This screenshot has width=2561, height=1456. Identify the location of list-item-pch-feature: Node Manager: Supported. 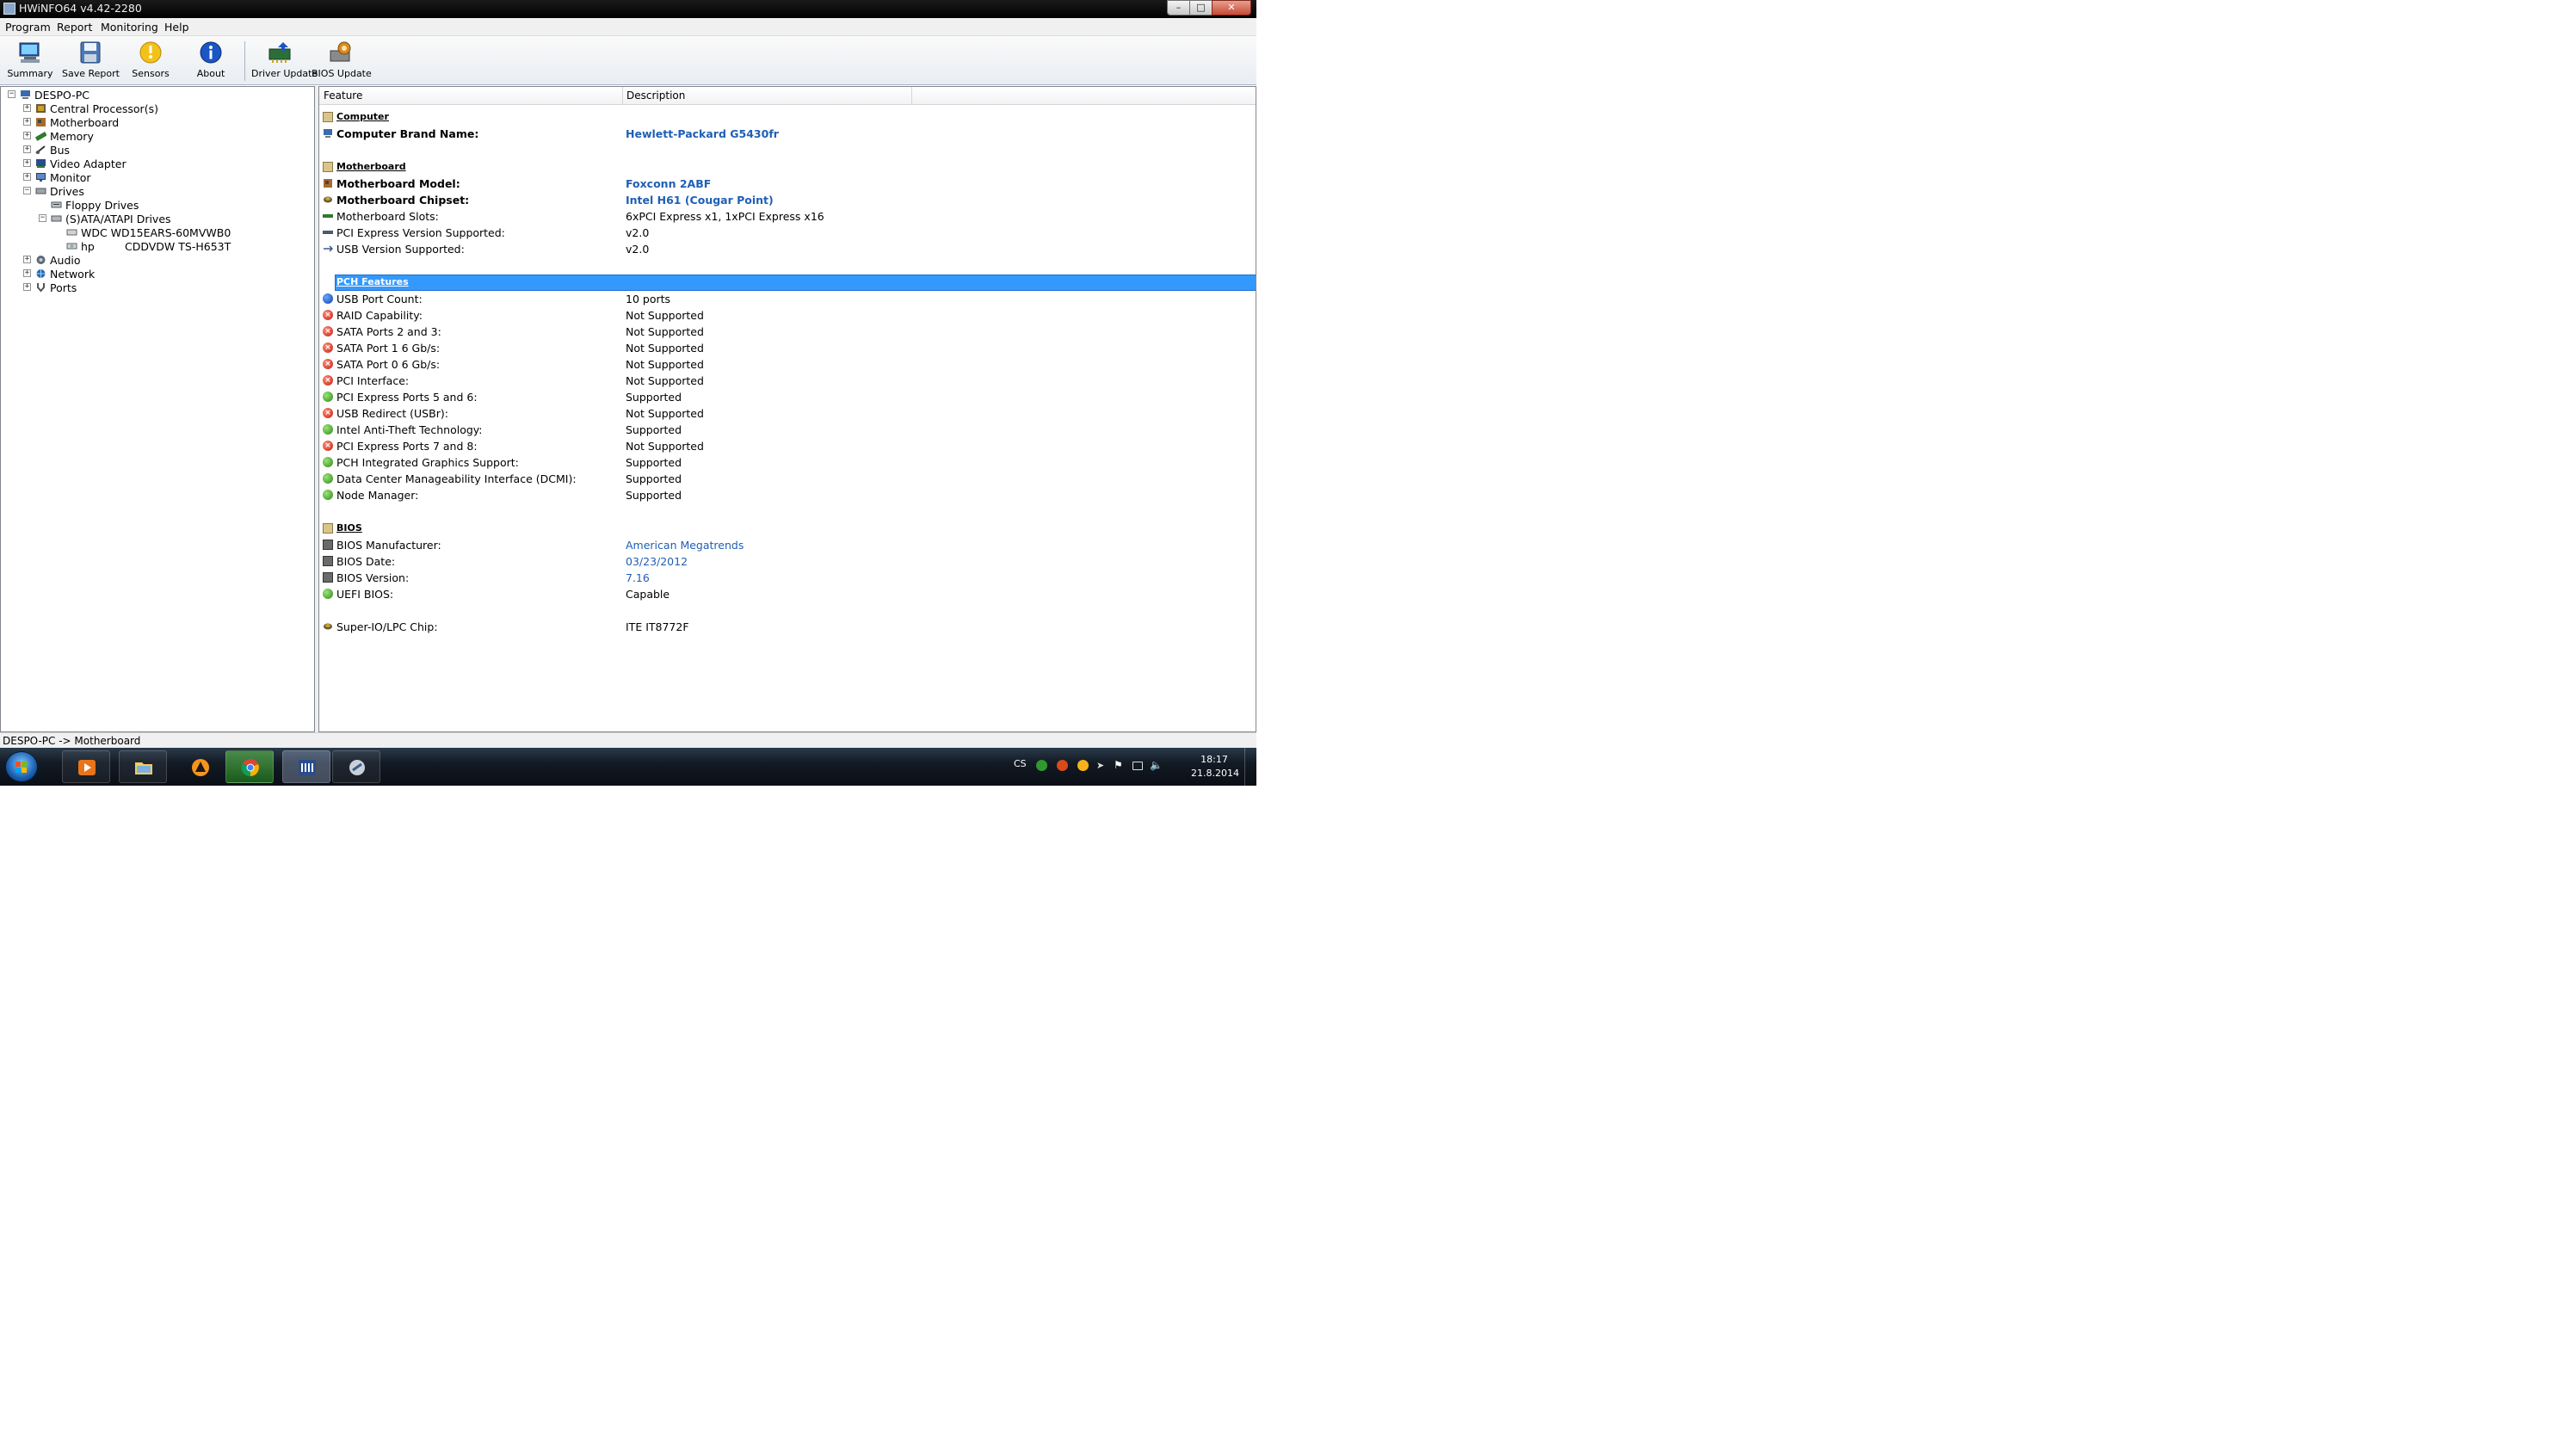
(787, 495).